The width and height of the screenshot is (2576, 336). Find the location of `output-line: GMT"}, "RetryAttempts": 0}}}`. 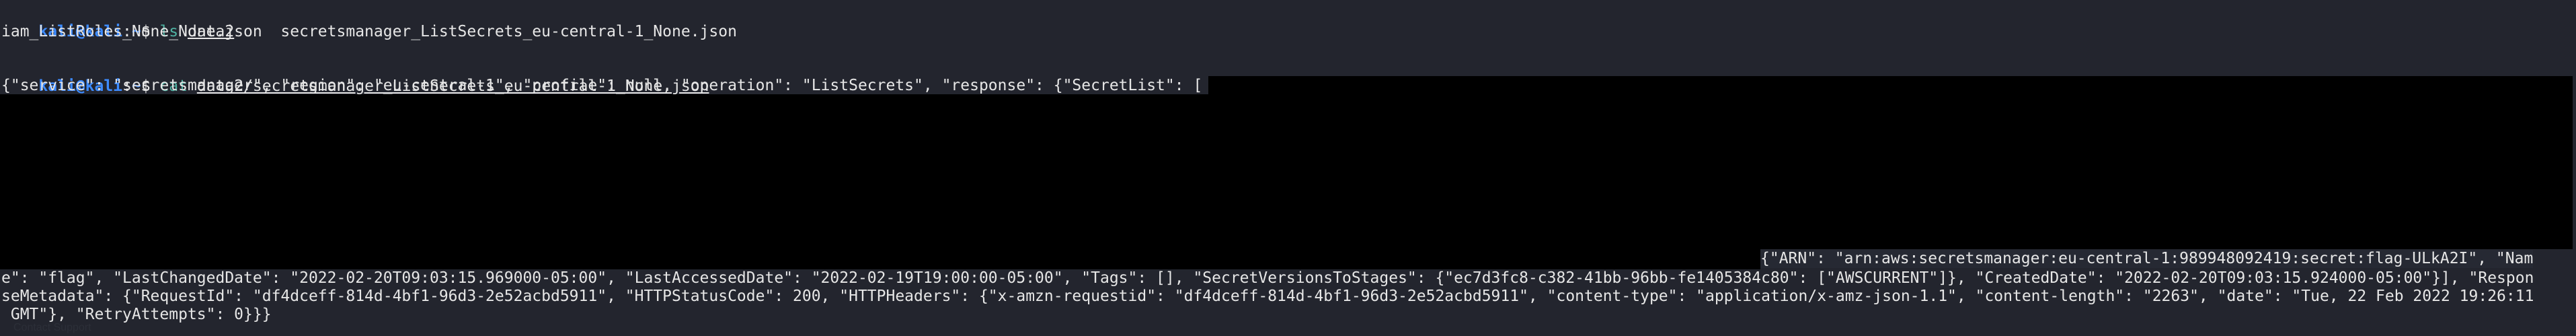

output-line: GMT"}, "RetryAttempts": 0}}} is located at coordinates (137, 314).